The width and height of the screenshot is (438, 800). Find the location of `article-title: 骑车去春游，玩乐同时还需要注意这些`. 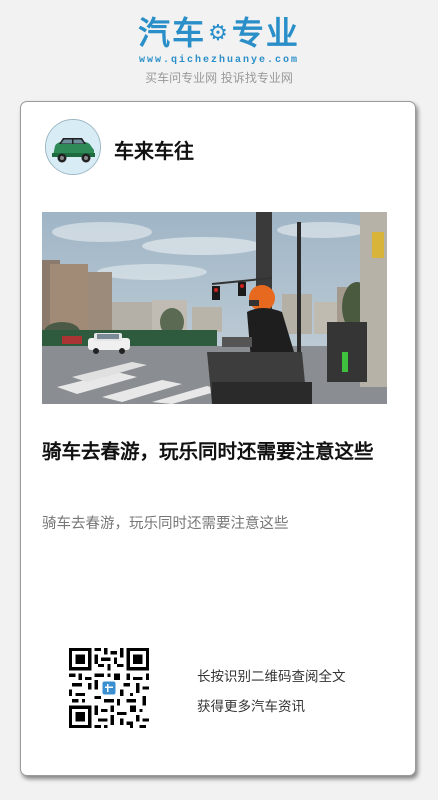

article-title: 骑车去春游，玩乐同时还需要注意这些 is located at coordinates (220, 452).